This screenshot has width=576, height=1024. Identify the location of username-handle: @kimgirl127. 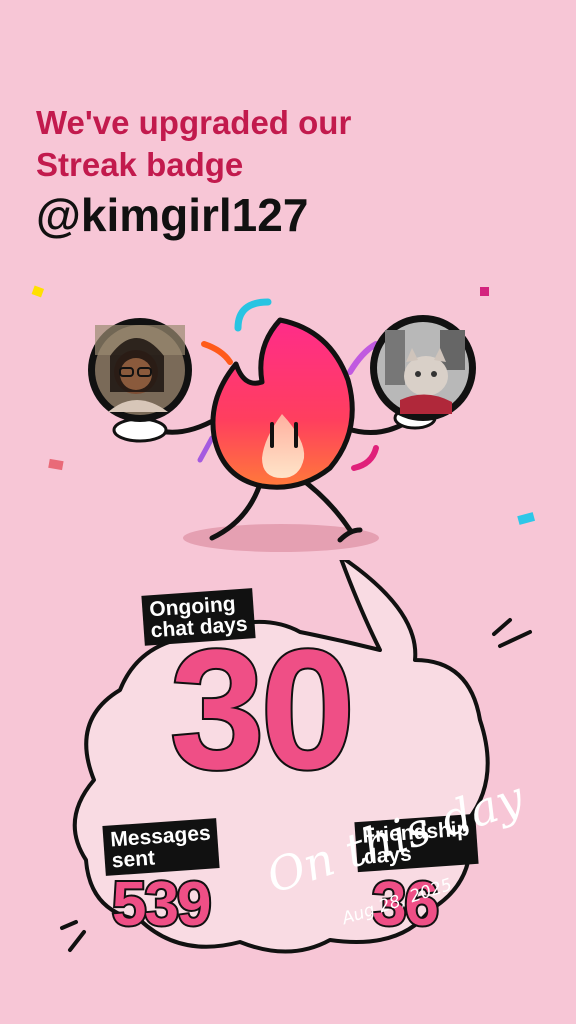
(172, 215).